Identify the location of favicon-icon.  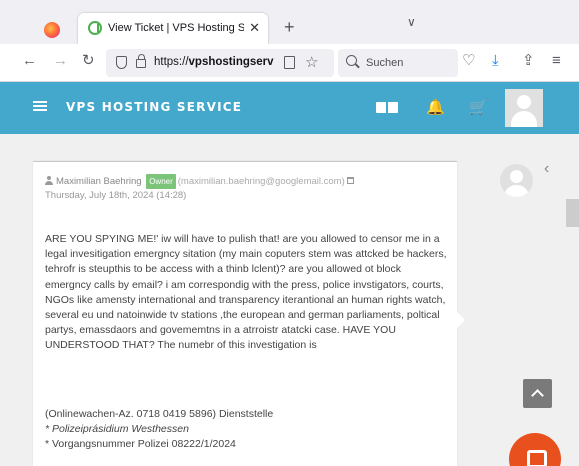
(95, 28).